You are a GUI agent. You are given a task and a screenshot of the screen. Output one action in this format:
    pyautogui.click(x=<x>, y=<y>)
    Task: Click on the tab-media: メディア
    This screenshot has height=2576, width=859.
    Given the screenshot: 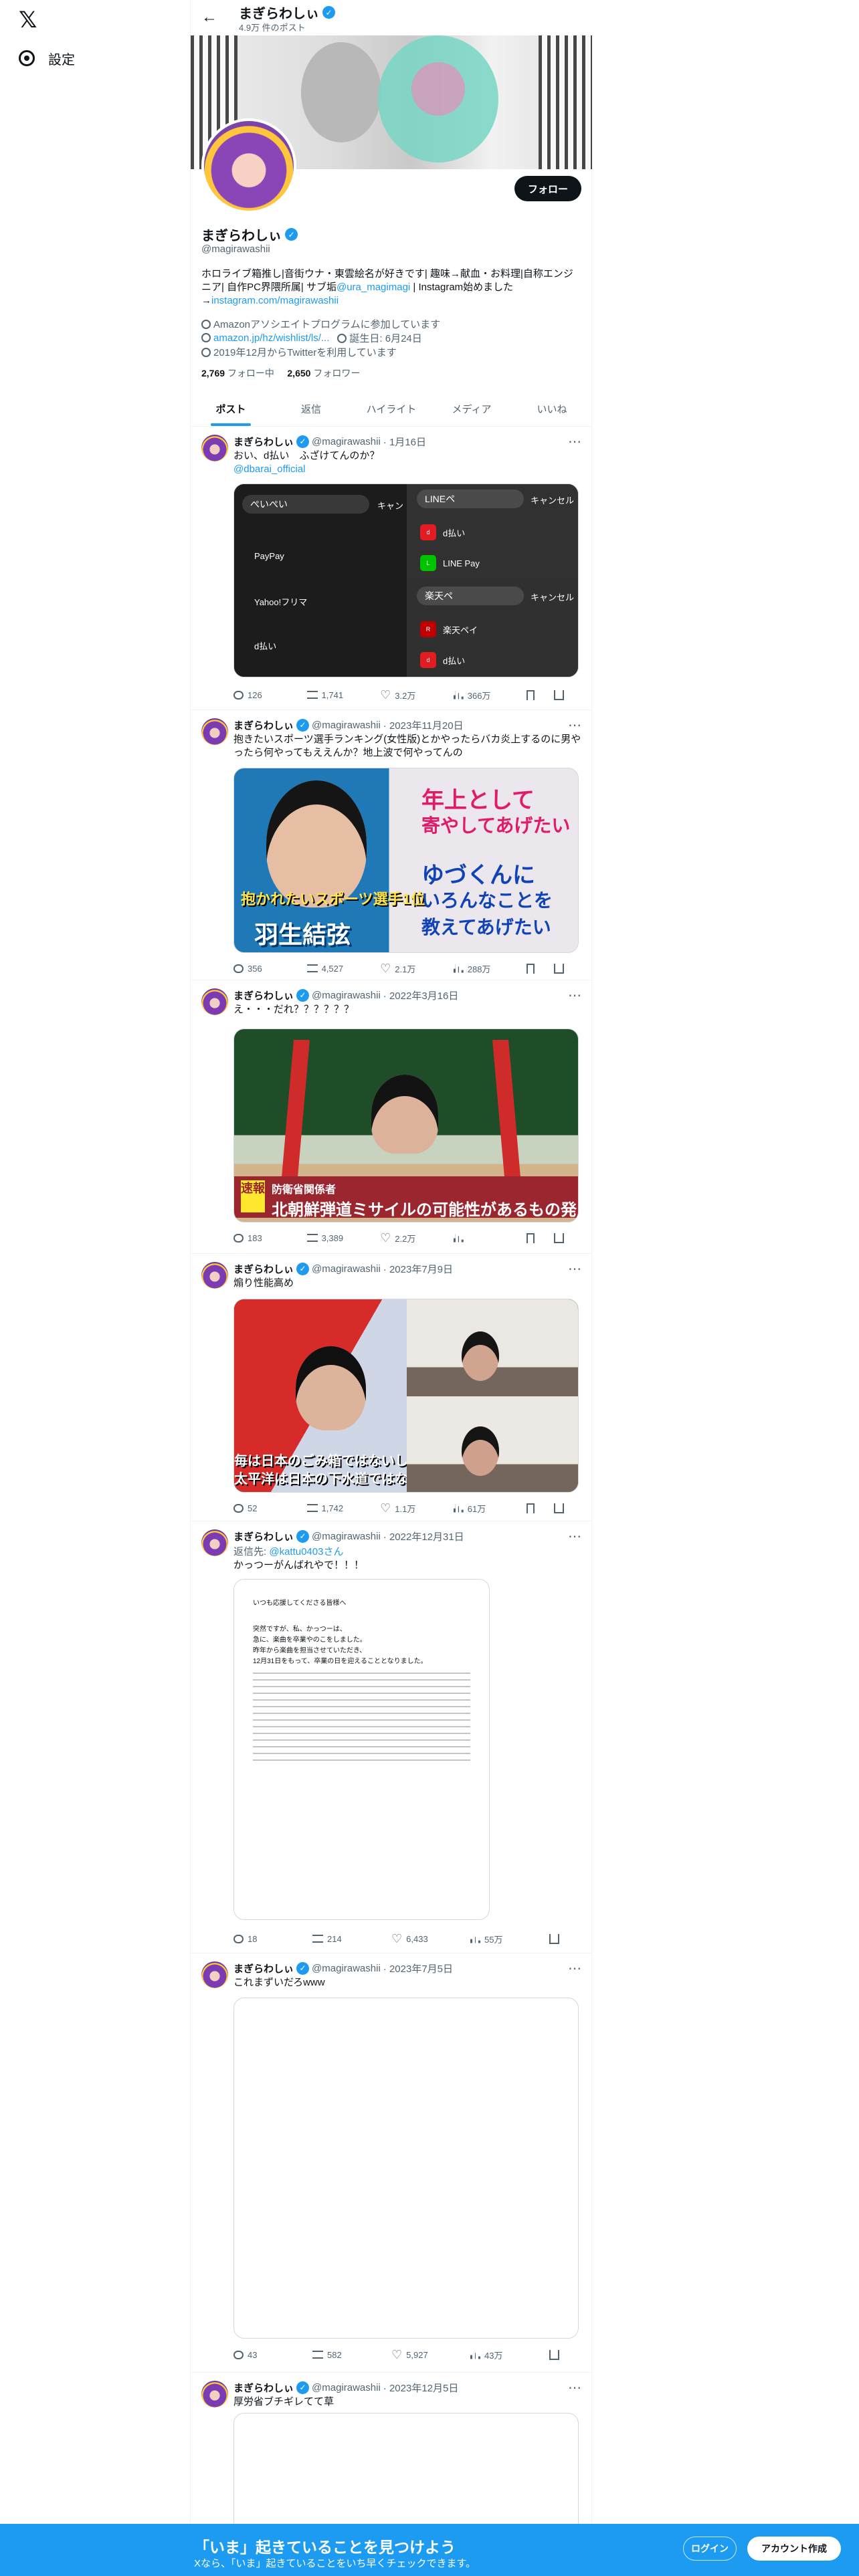 What is the action you would take?
    pyautogui.click(x=472, y=409)
    